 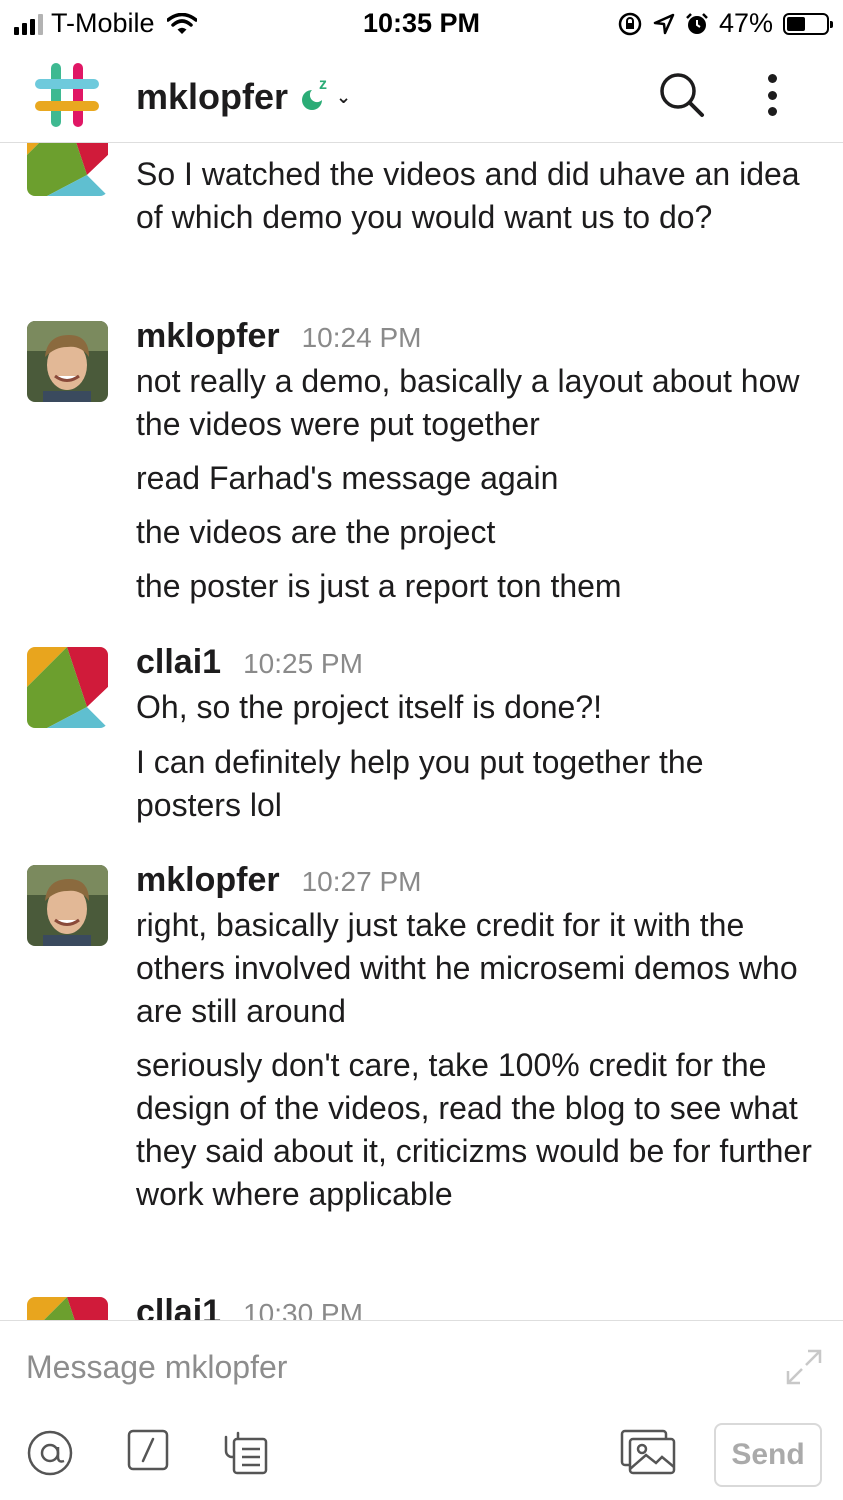 What do you see at coordinates (630, 23) in the screenshot?
I see `orientation-lock-icon` at bounding box center [630, 23].